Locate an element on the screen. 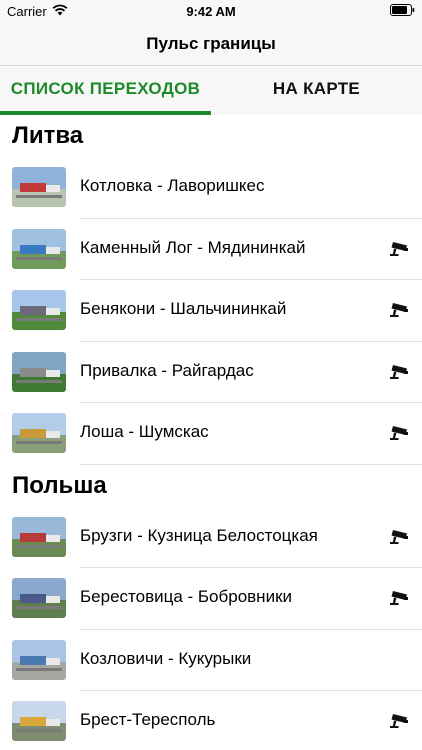 The image size is (422, 750). crossing-row: Брест-Тересполь is located at coordinates (211, 720).